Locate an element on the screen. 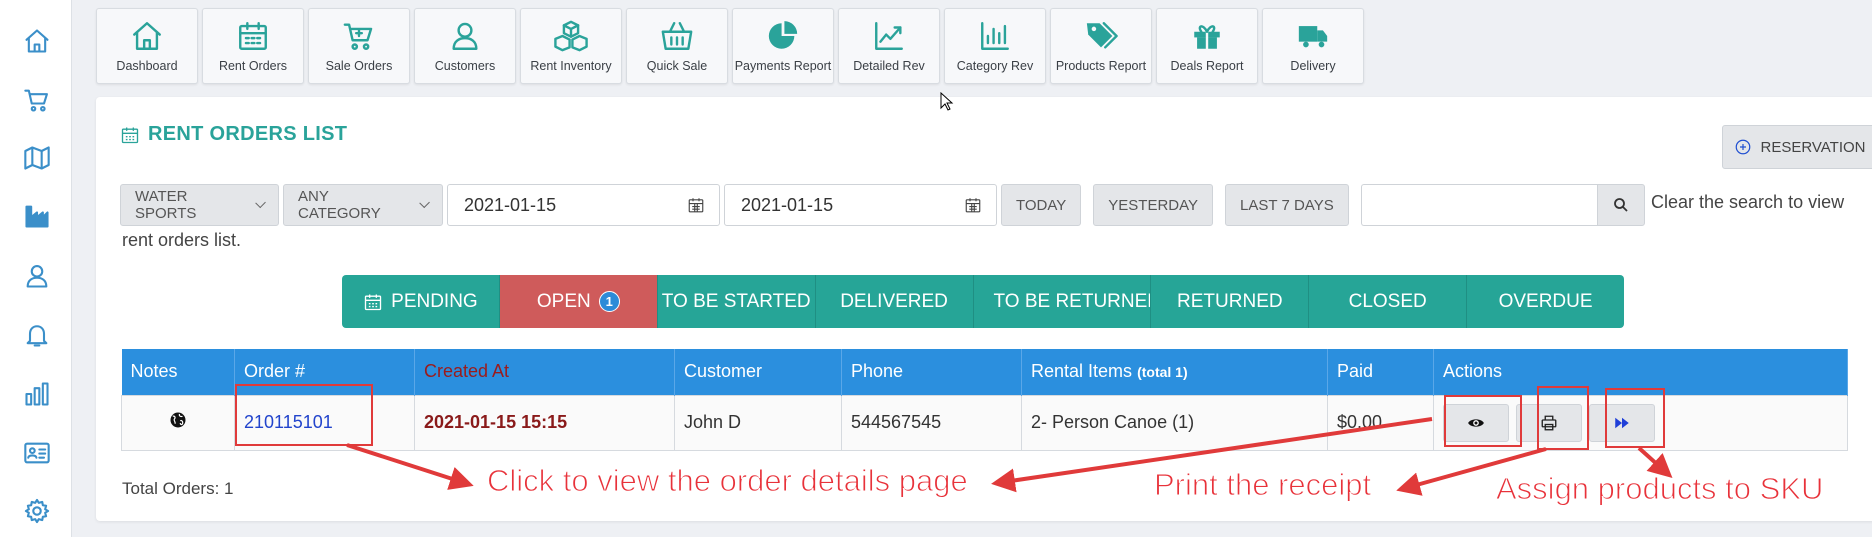  nav-label: Sale Orders is located at coordinates (359, 66).